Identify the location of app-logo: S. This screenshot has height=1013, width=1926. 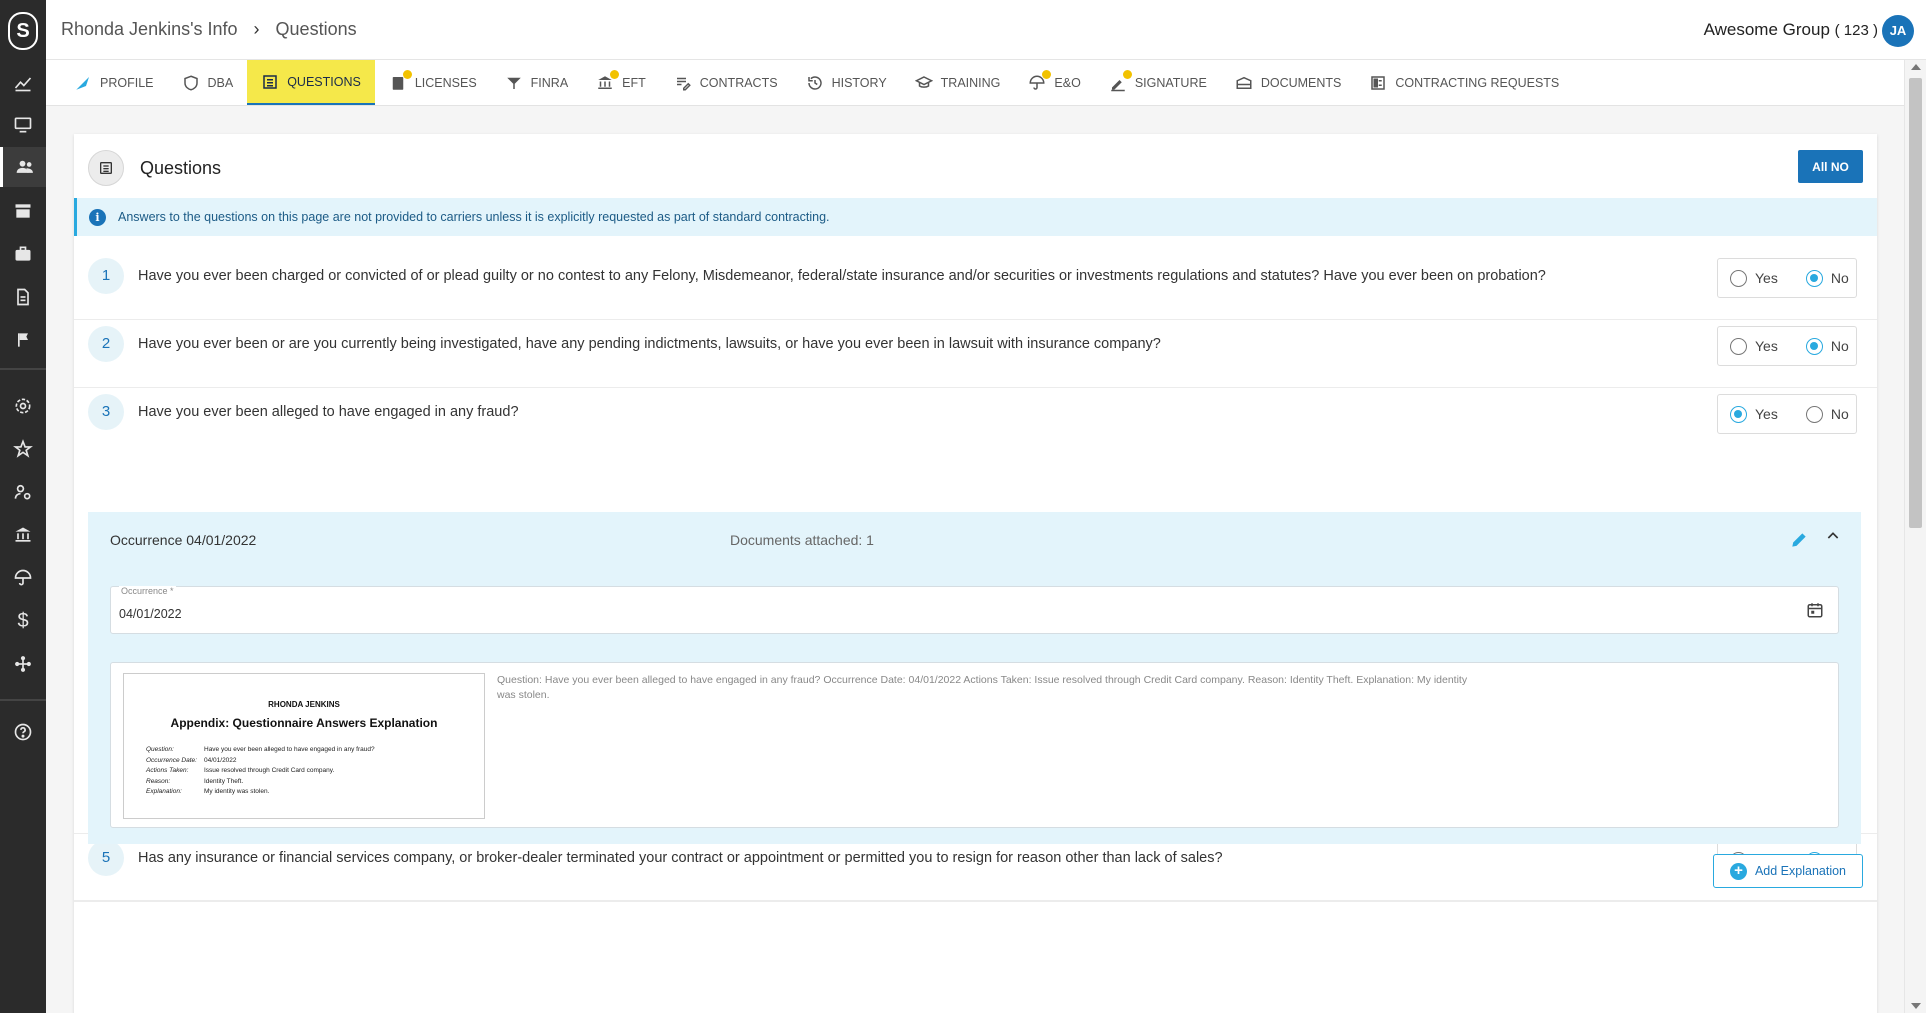
(23, 31).